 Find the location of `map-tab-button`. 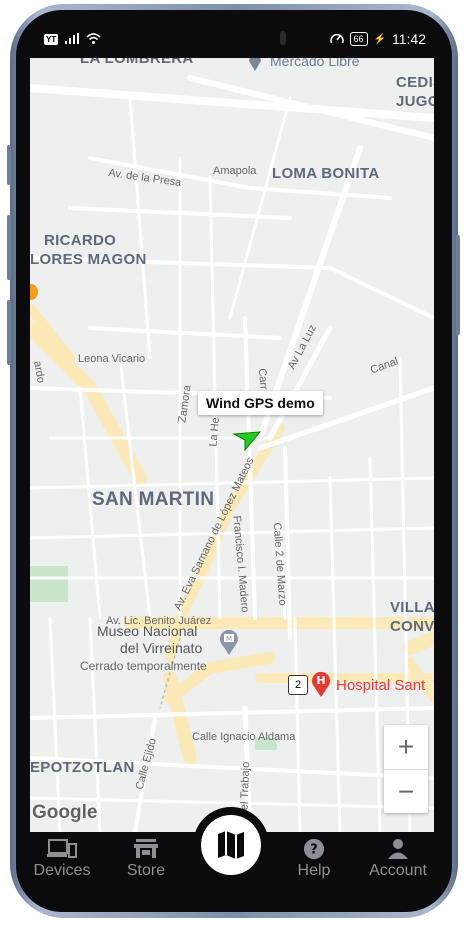

map-tab-button is located at coordinates (231, 845).